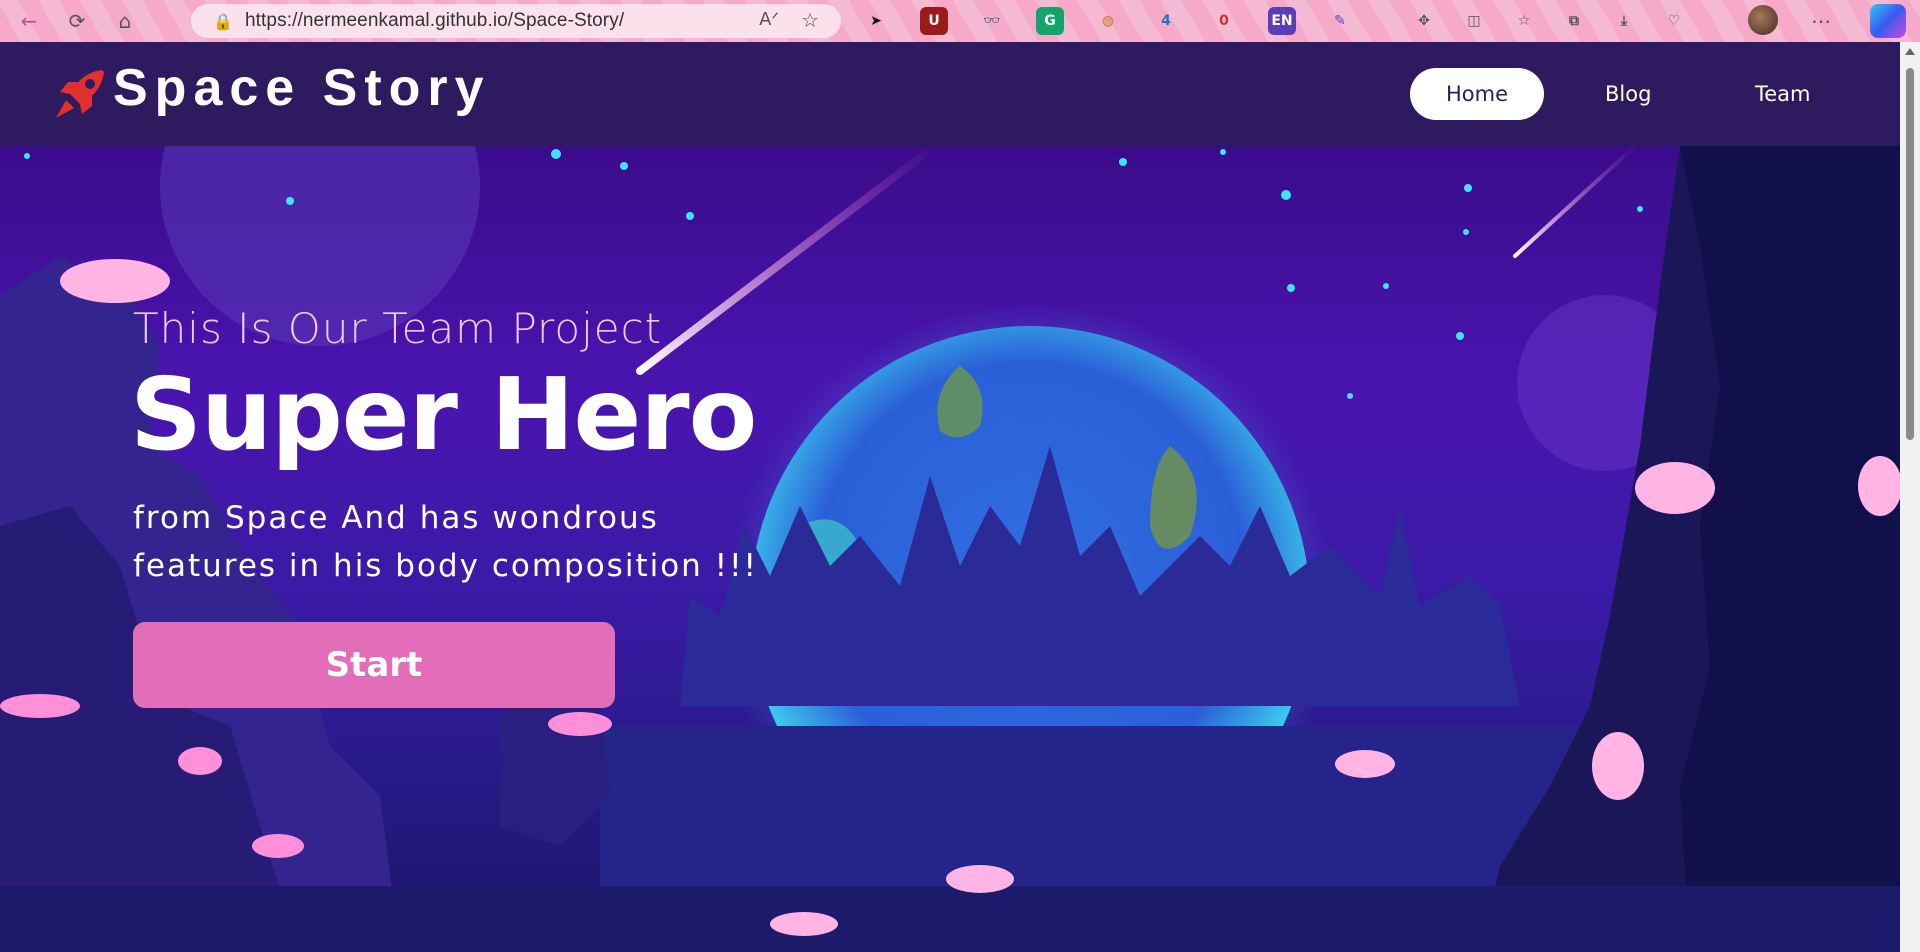 The image size is (1920, 952). Describe the element at coordinates (125, 21) in the screenshot. I see `home-icon: ⌂` at that location.